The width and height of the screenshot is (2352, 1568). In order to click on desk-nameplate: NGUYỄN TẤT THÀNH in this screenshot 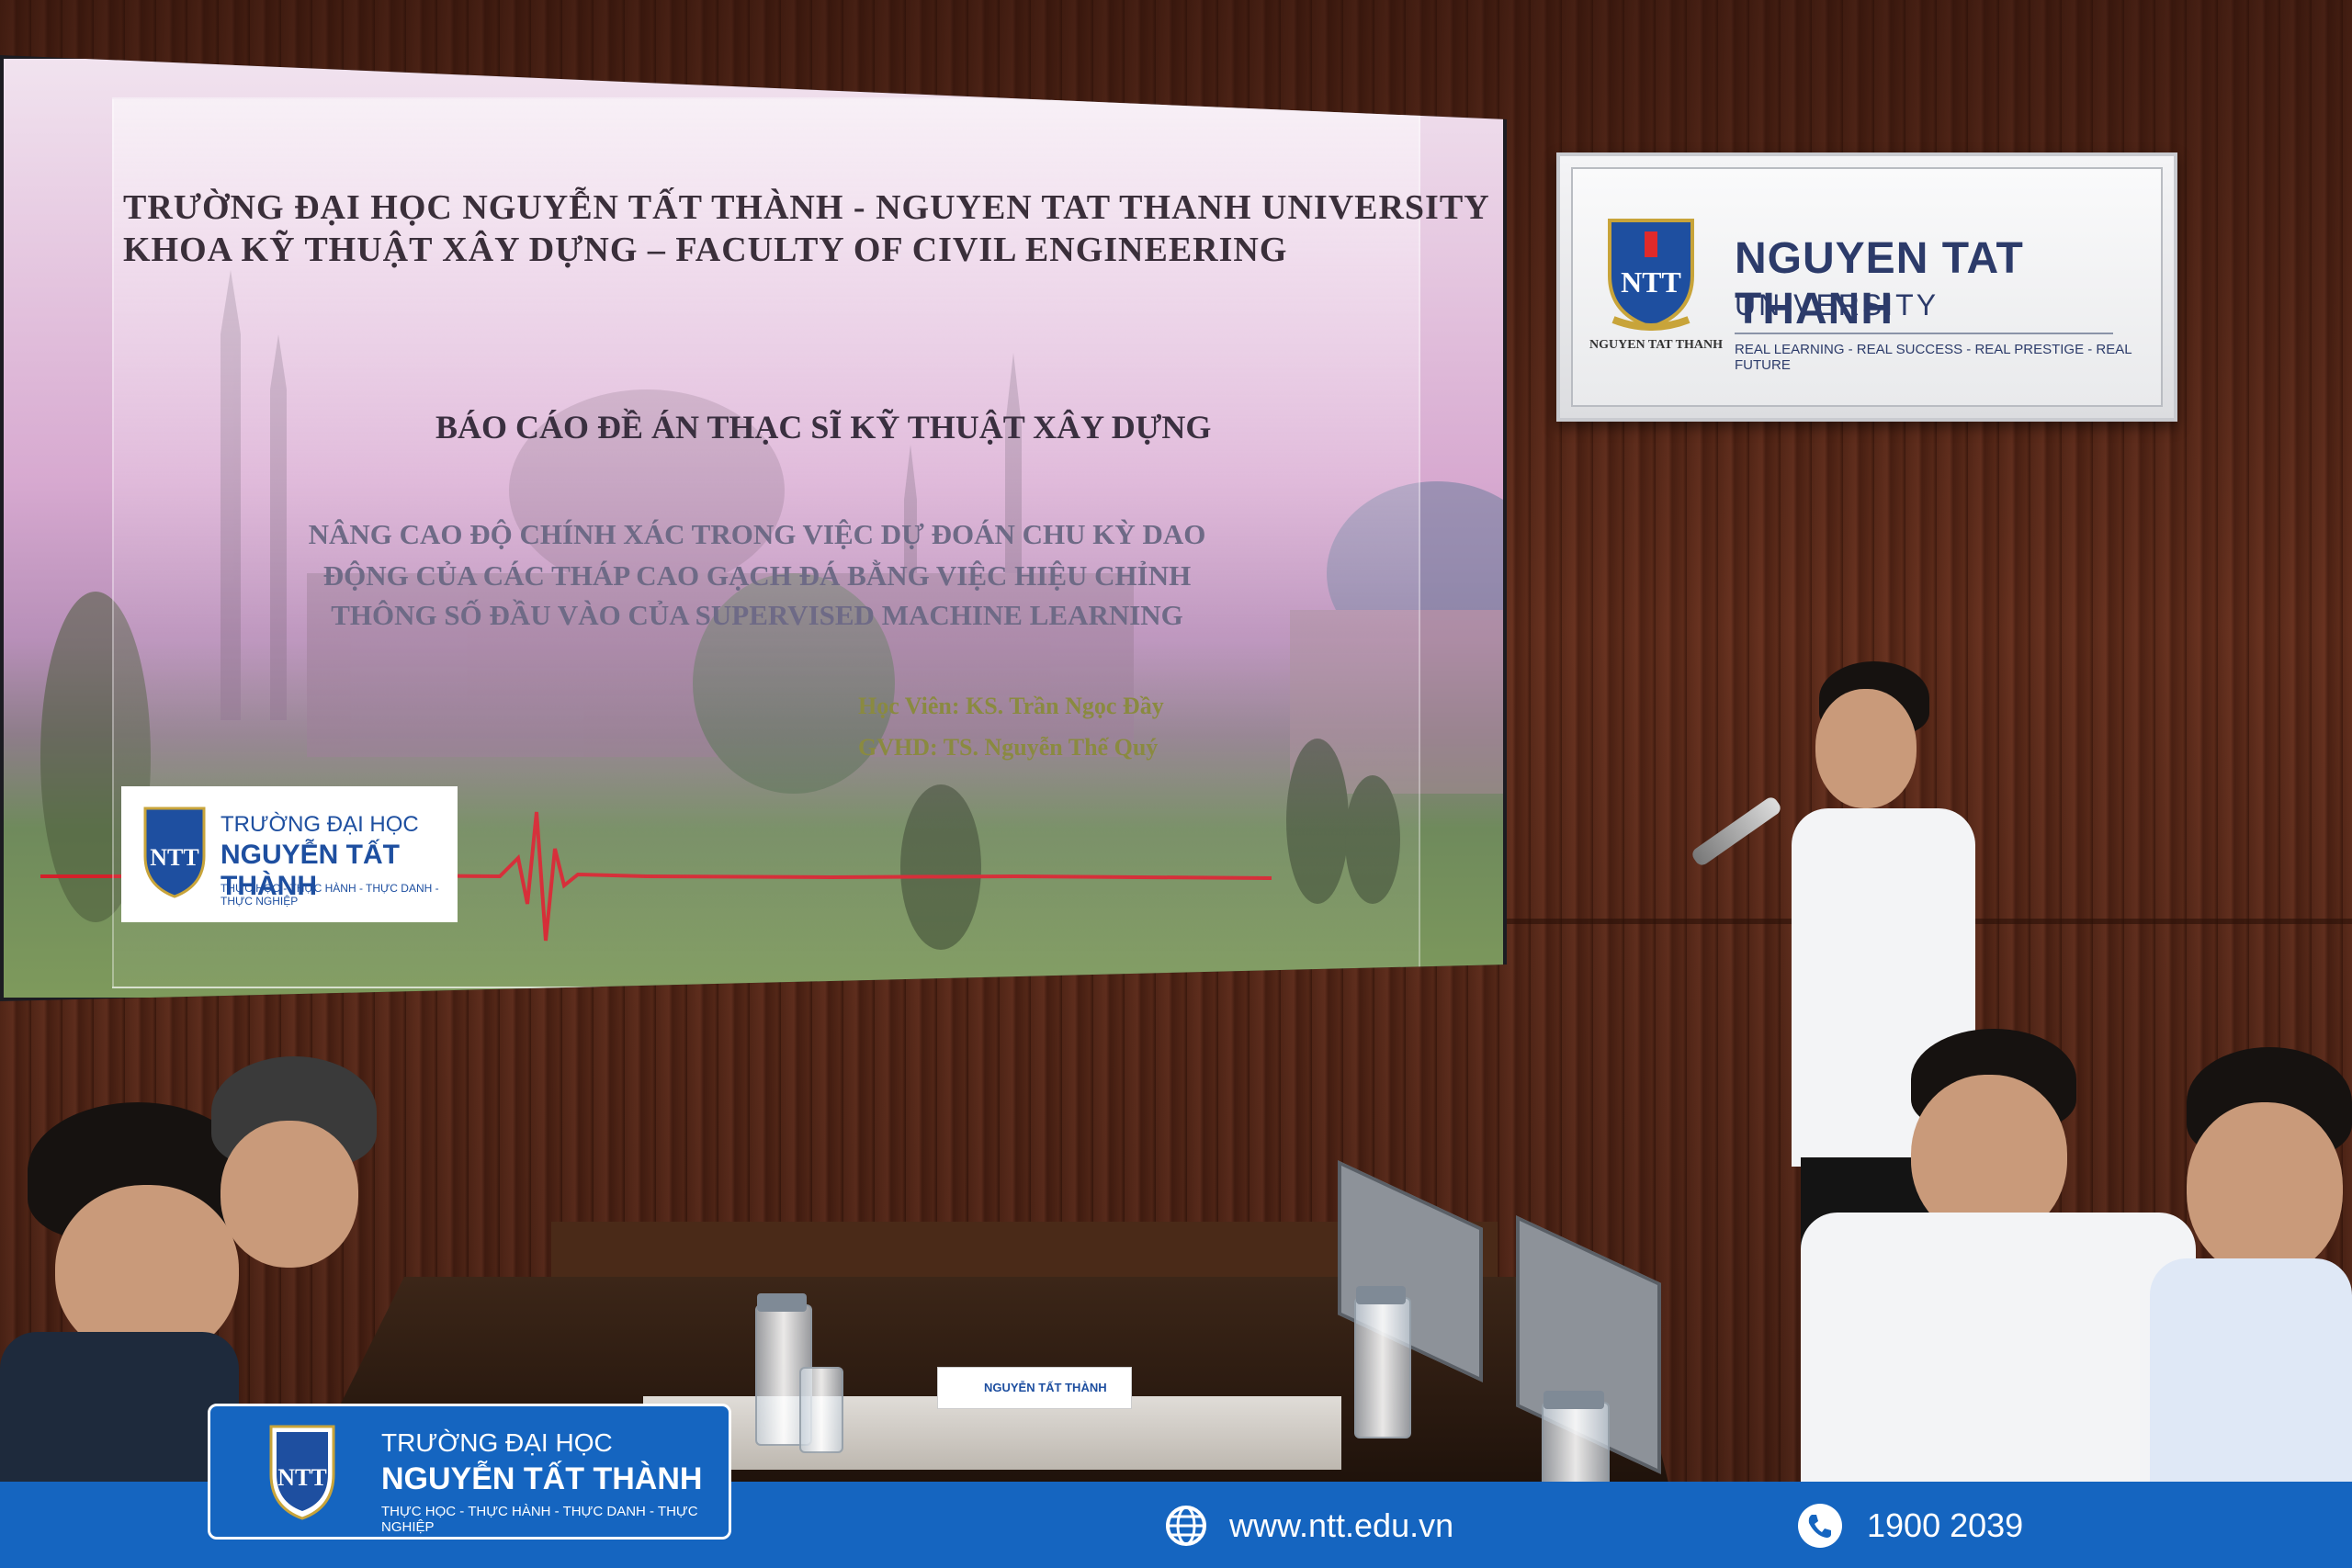, I will do `click(1034, 1388)`.